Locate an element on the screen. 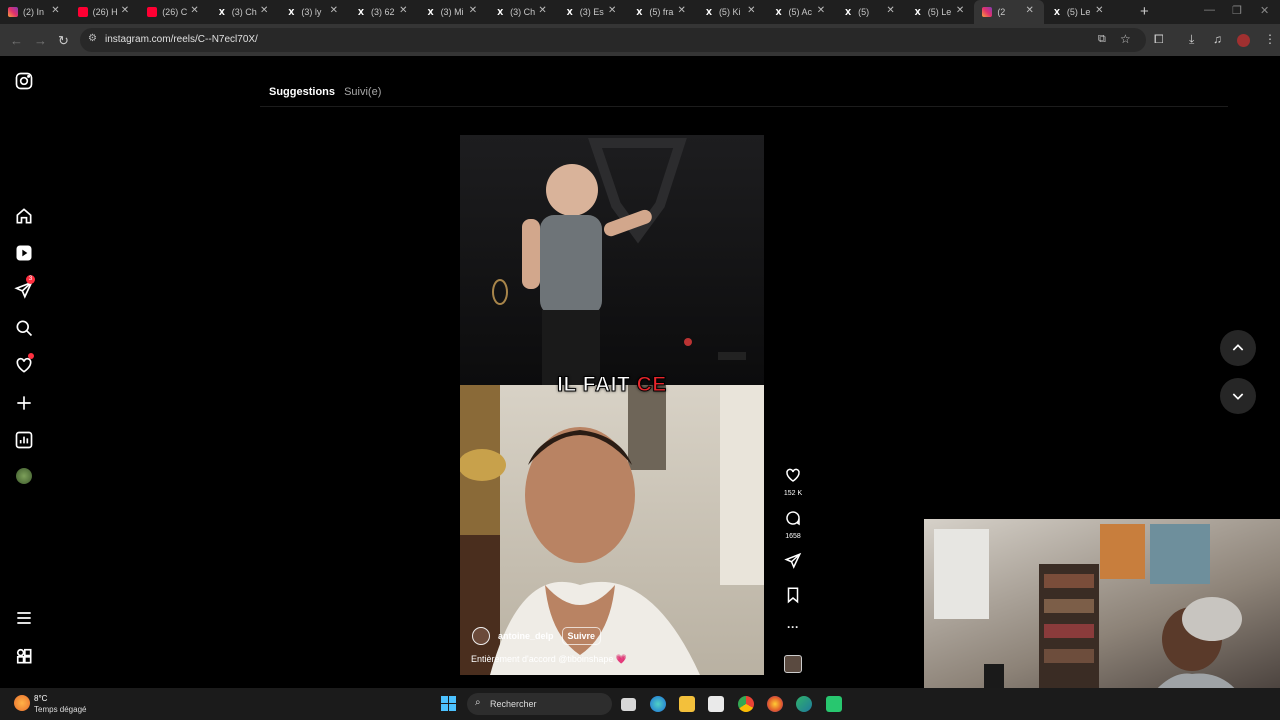 Image resolution: width=1280 pixels, height=720 pixels. browser-tab: (26) C ✕ is located at coordinates (174, 12).